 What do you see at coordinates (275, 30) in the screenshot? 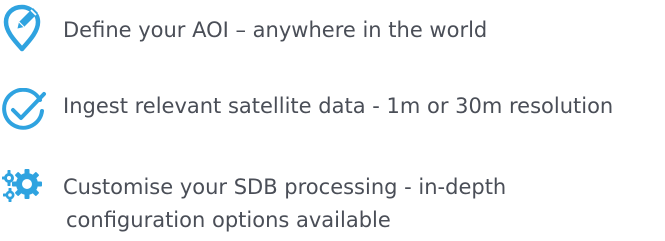
I see `feature-text: Define your AOI – anywhere in the world` at bounding box center [275, 30].